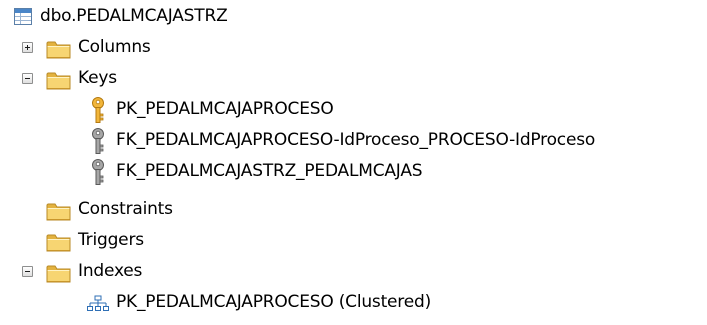  I want to click on tree-node-label: PK_PEDALMCAJAPROCESO (Clustered), so click(274, 302).